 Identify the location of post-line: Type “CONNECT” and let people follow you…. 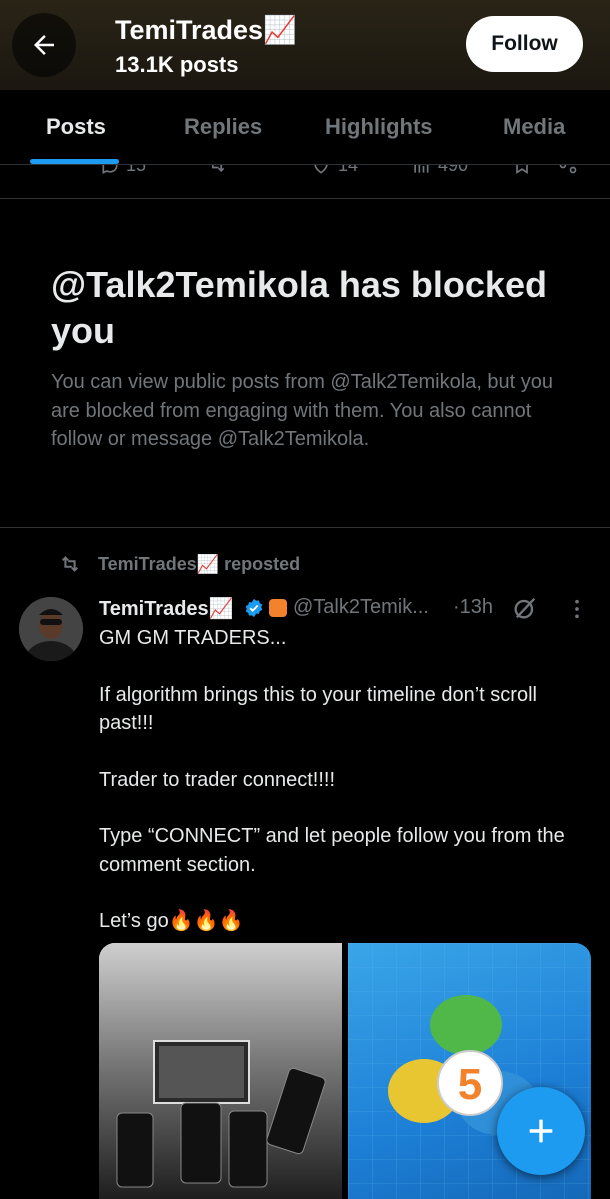
(332, 850).